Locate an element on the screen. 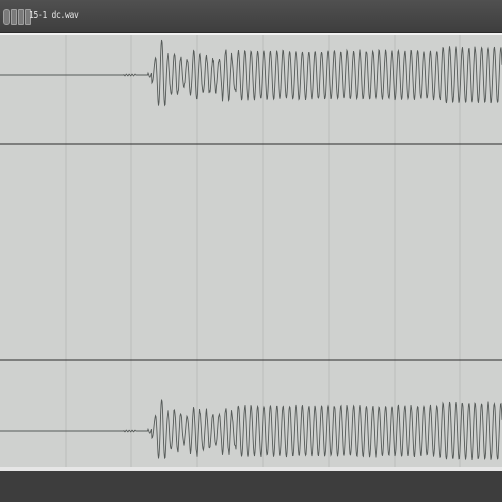  item-icon-group is located at coordinates (17, 17).